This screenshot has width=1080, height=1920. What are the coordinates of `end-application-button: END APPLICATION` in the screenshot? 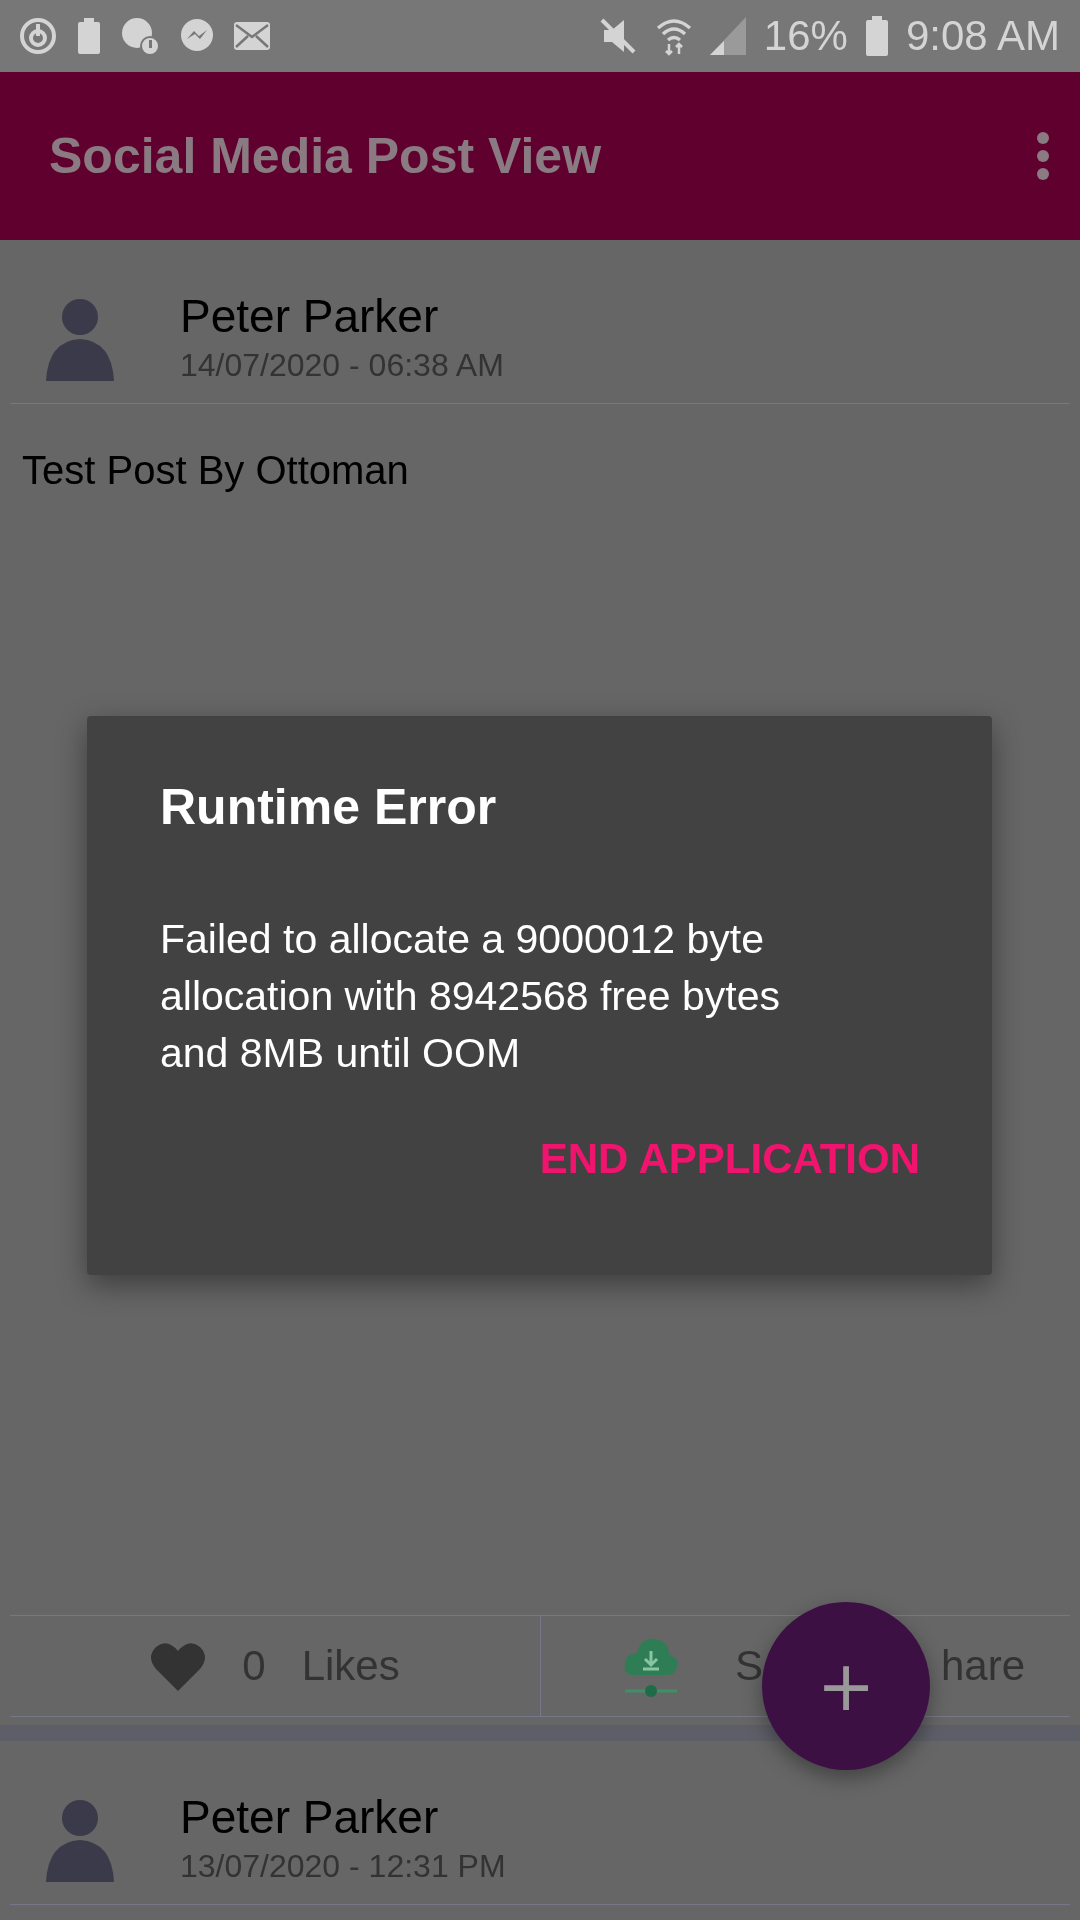 It's located at (729, 1159).